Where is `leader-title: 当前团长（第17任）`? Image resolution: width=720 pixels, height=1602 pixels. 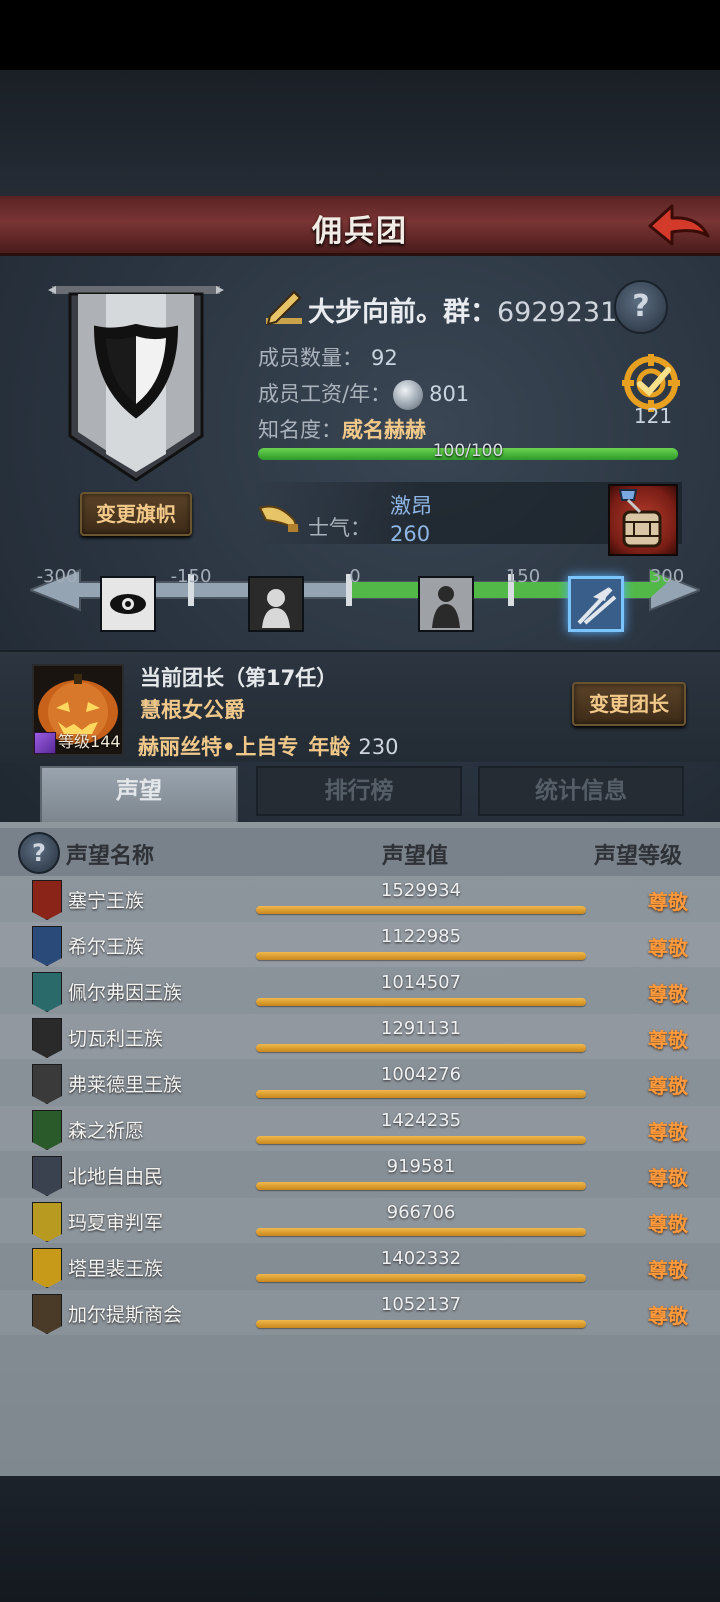
leader-title: 当前团长（第17任） is located at coordinates (239, 678).